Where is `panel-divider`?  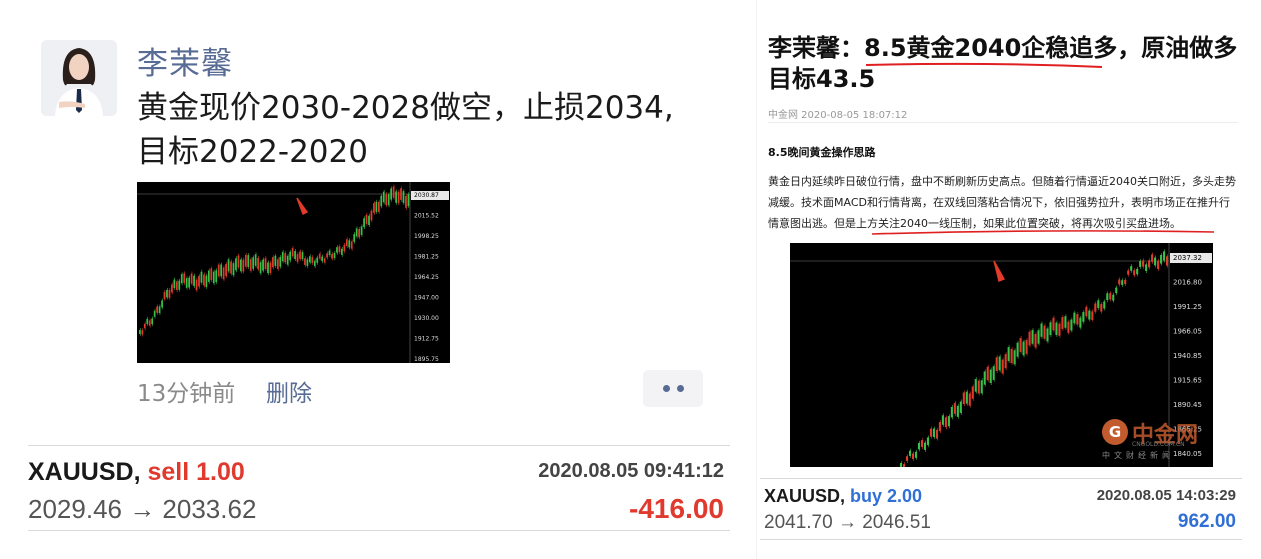 panel-divider is located at coordinates (756, 279).